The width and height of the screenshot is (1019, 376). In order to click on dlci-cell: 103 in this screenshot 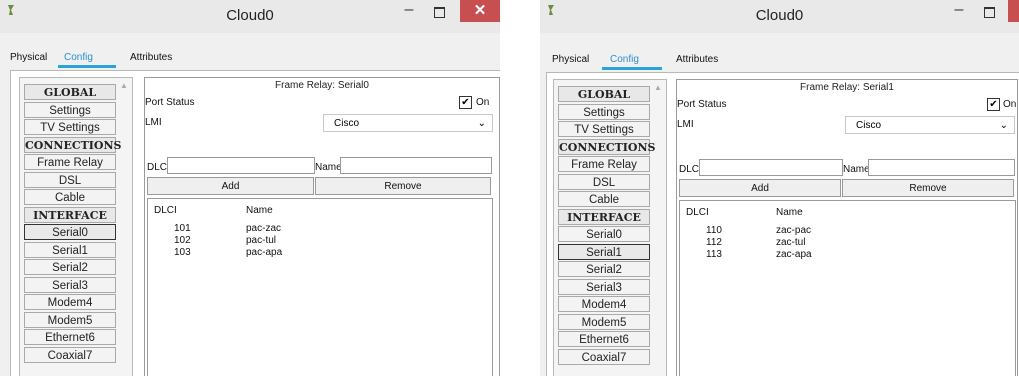, I will do `click(182, 252)`.